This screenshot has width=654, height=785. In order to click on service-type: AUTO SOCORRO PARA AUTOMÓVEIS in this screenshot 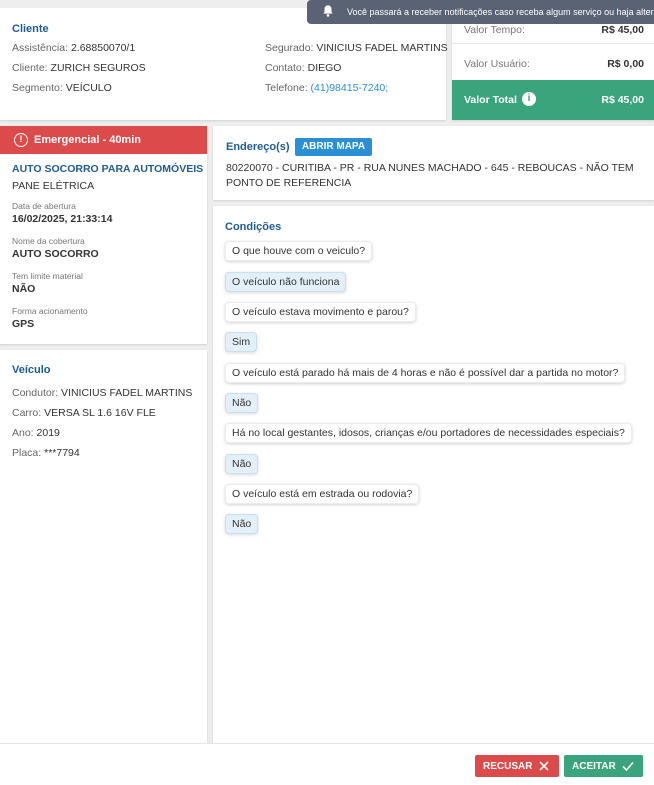, I will do `click(108, 169)`.